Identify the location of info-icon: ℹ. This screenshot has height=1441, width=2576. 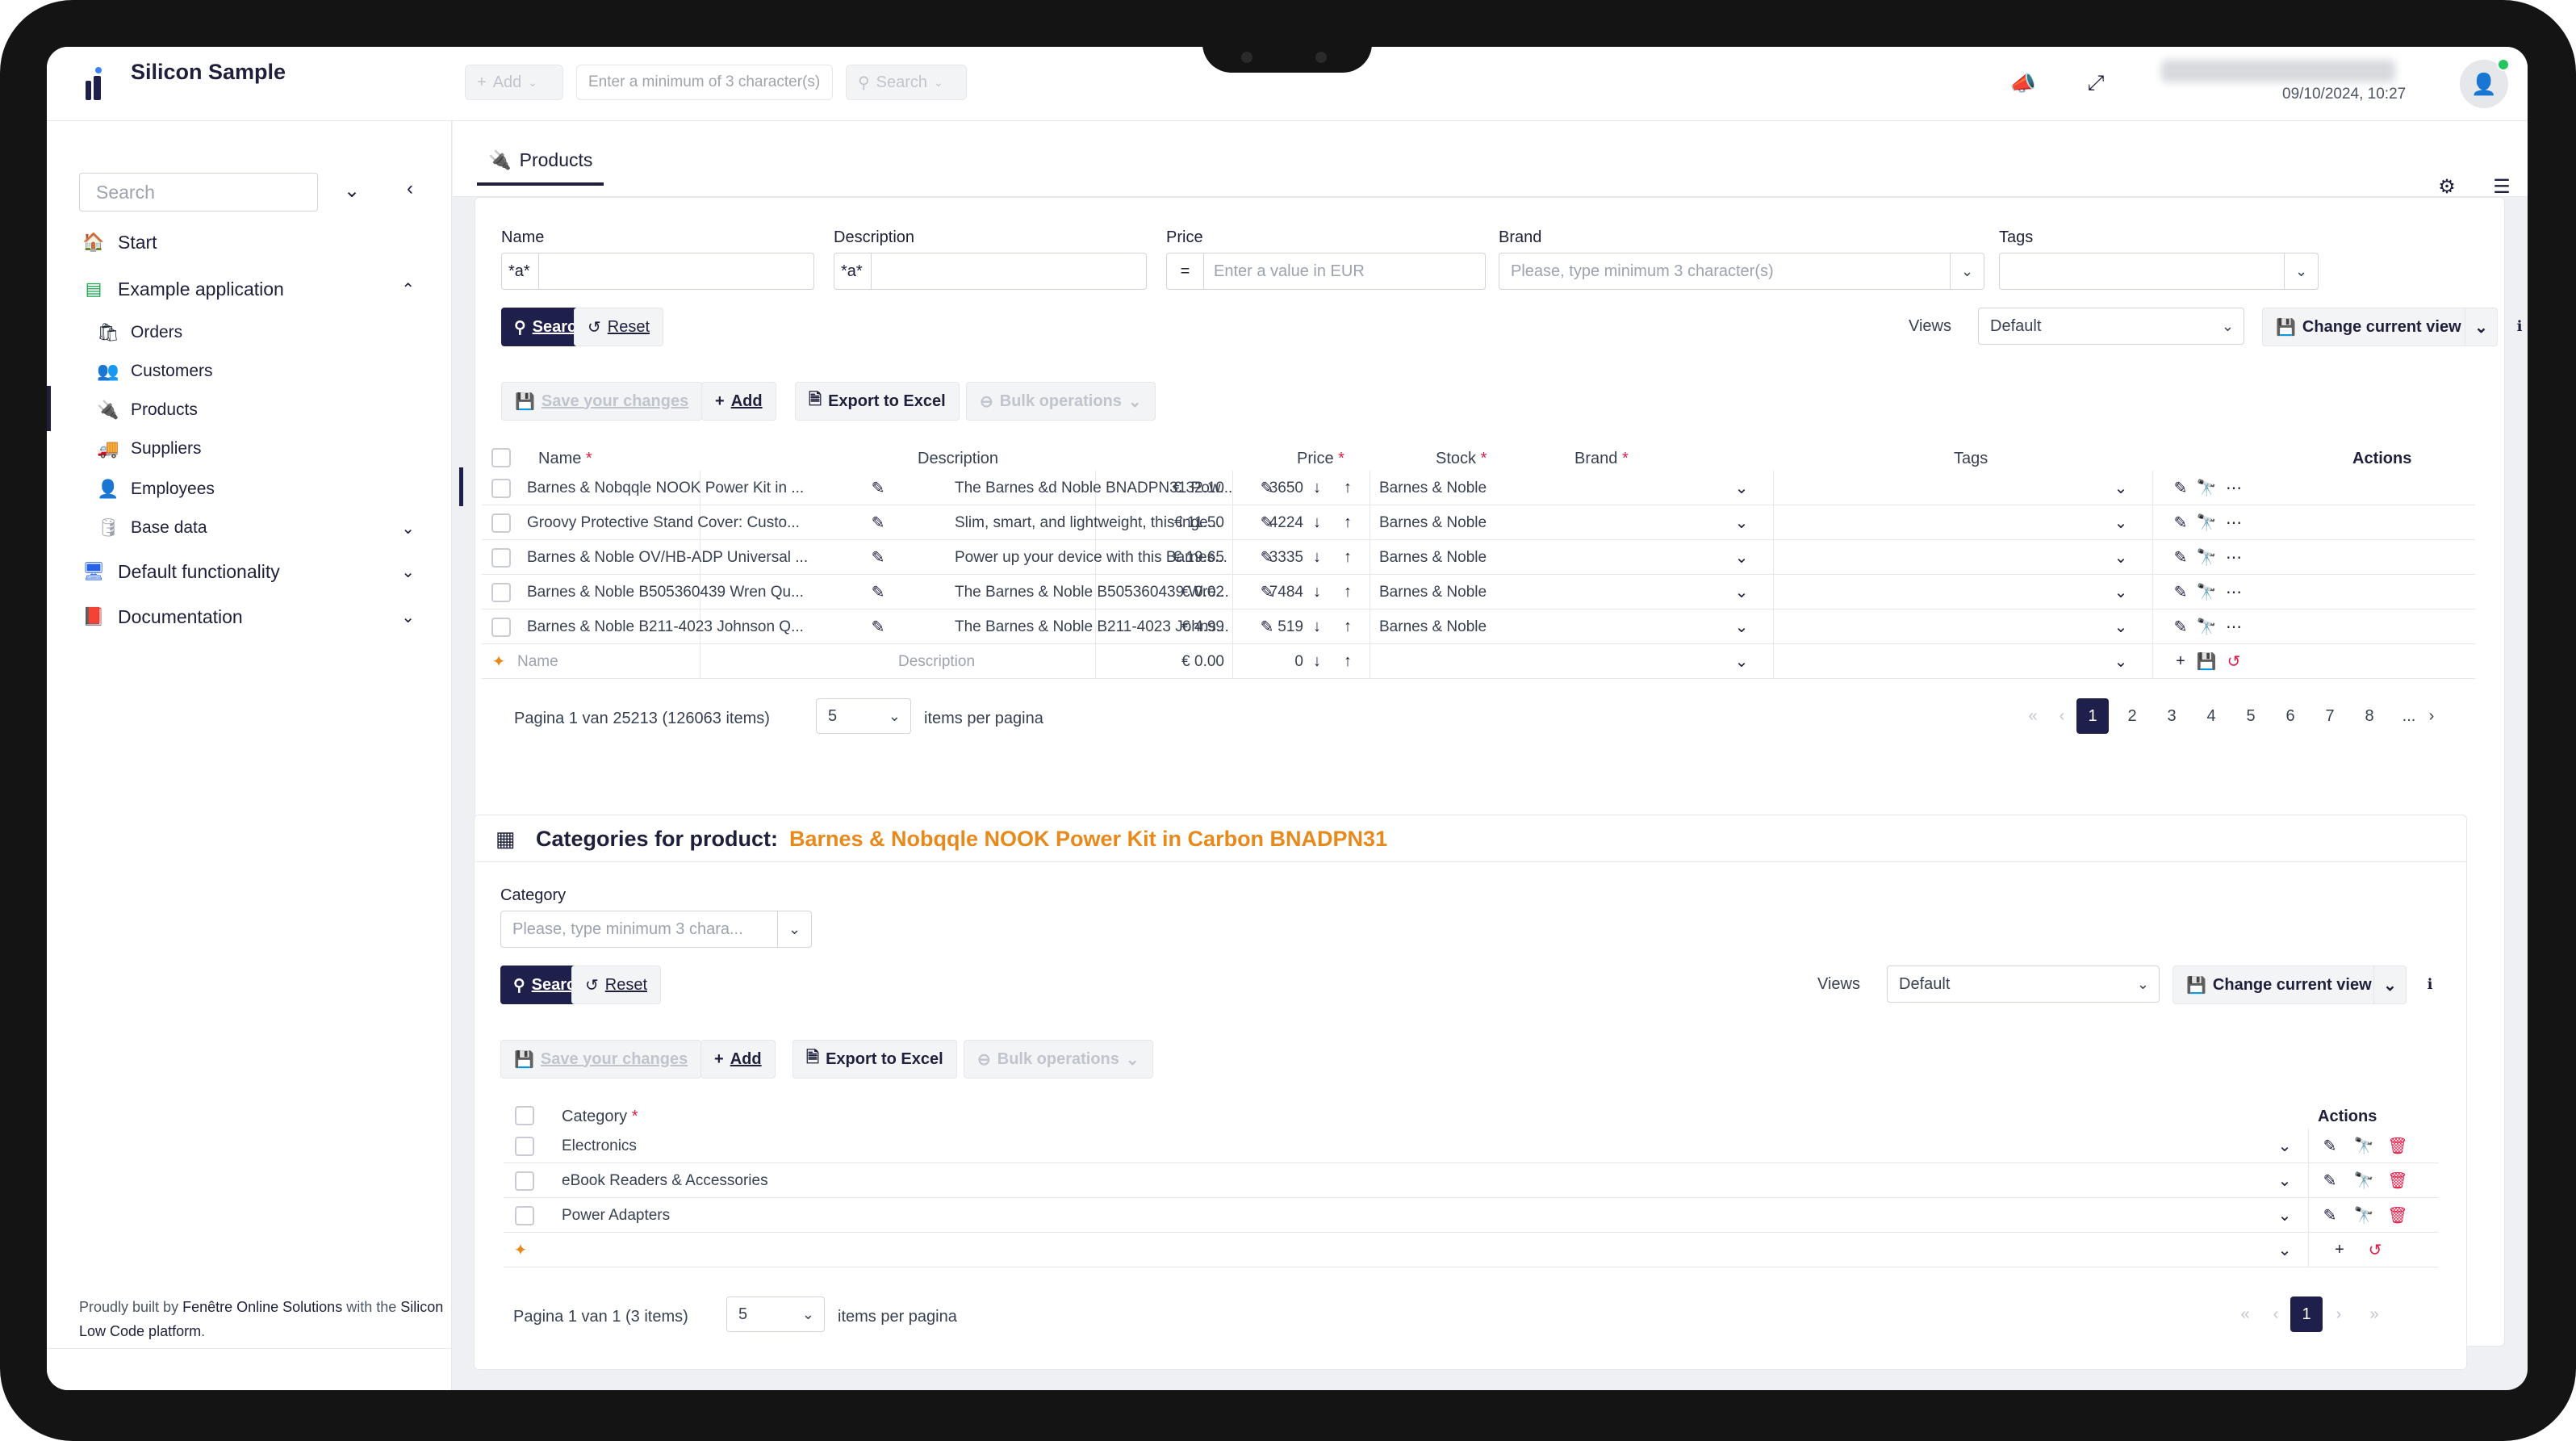
(2518, 326).